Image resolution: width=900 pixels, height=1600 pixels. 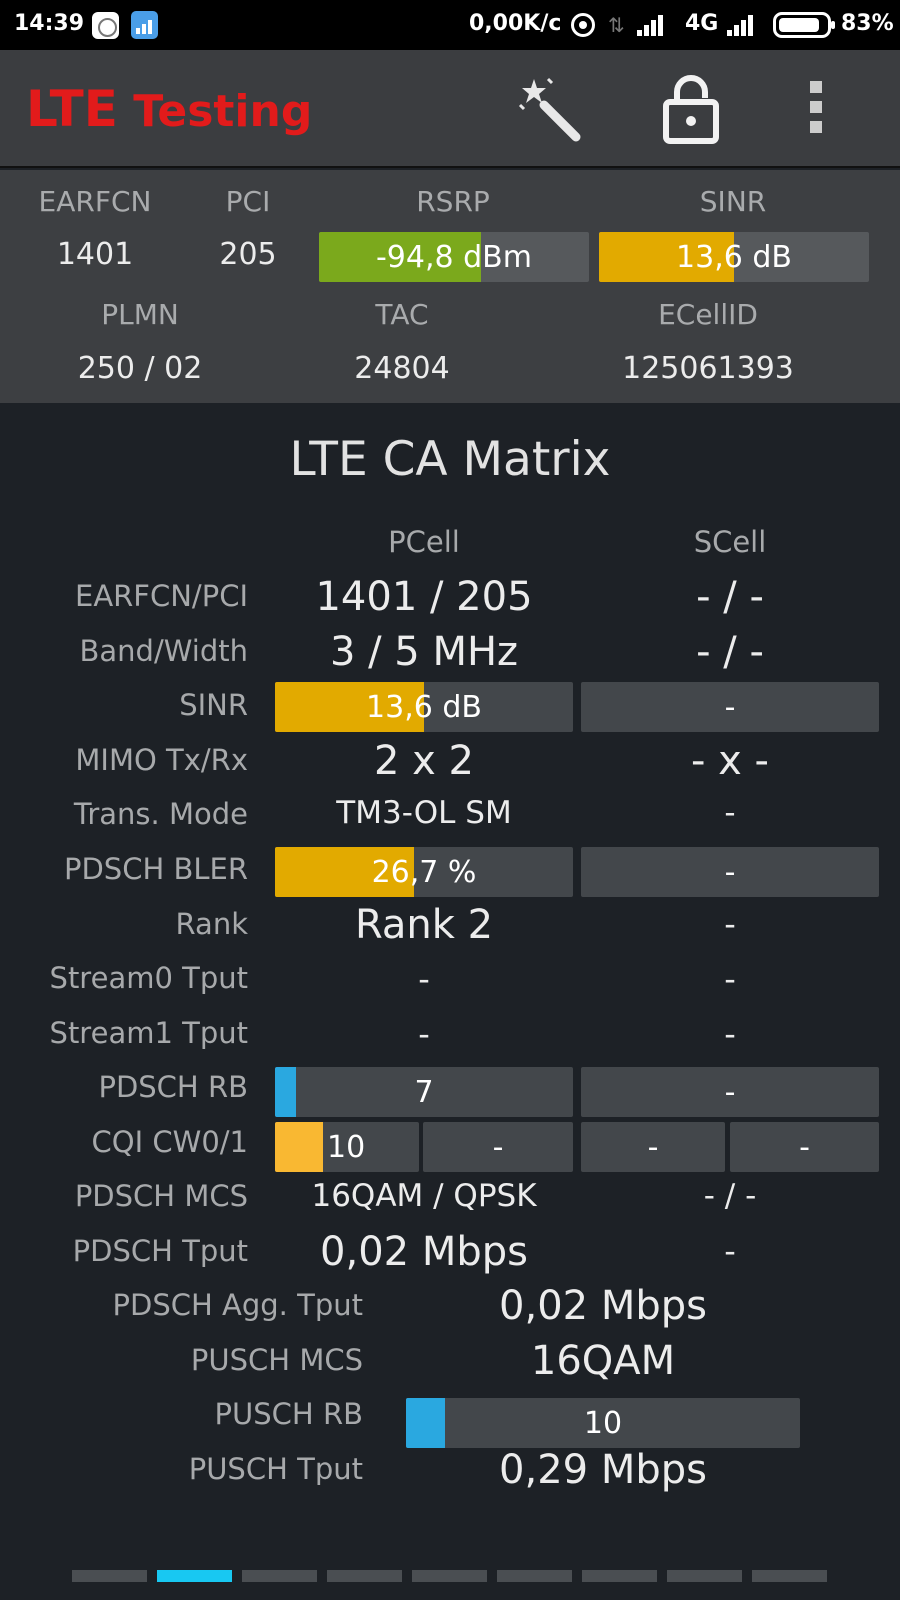 I want to click on scell-bler-value: -, so click(x=730, y=872).